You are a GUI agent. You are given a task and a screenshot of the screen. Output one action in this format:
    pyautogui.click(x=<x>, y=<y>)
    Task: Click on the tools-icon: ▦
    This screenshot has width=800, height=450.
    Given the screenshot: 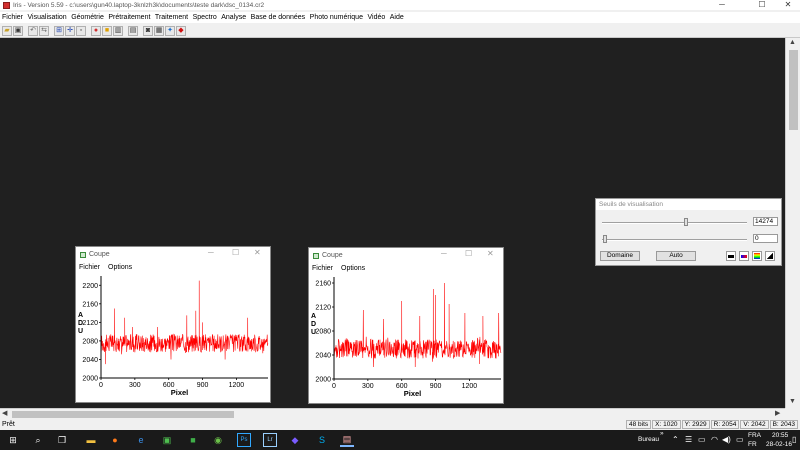 What is the action you would take?
    pyautogui.click(x=159, y=30)
    